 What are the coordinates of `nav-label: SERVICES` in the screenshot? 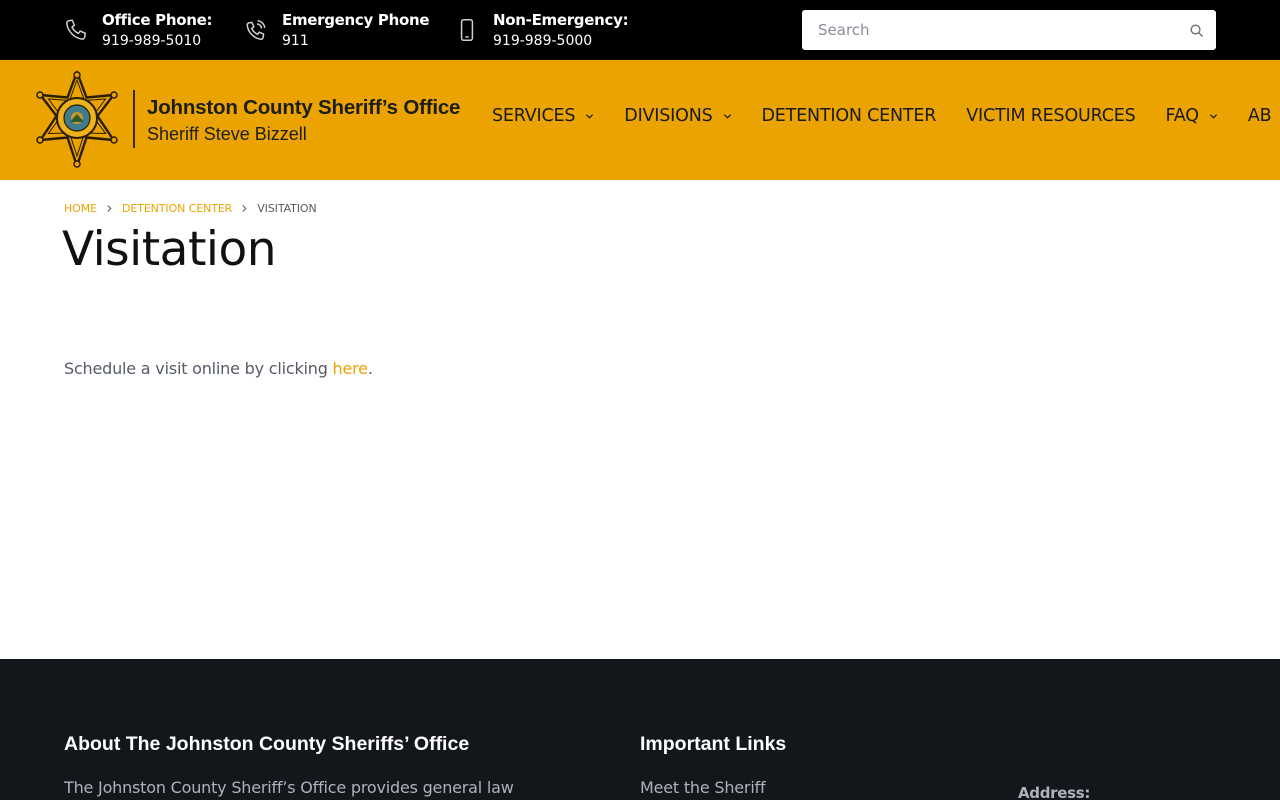 It's located at (534, 116).